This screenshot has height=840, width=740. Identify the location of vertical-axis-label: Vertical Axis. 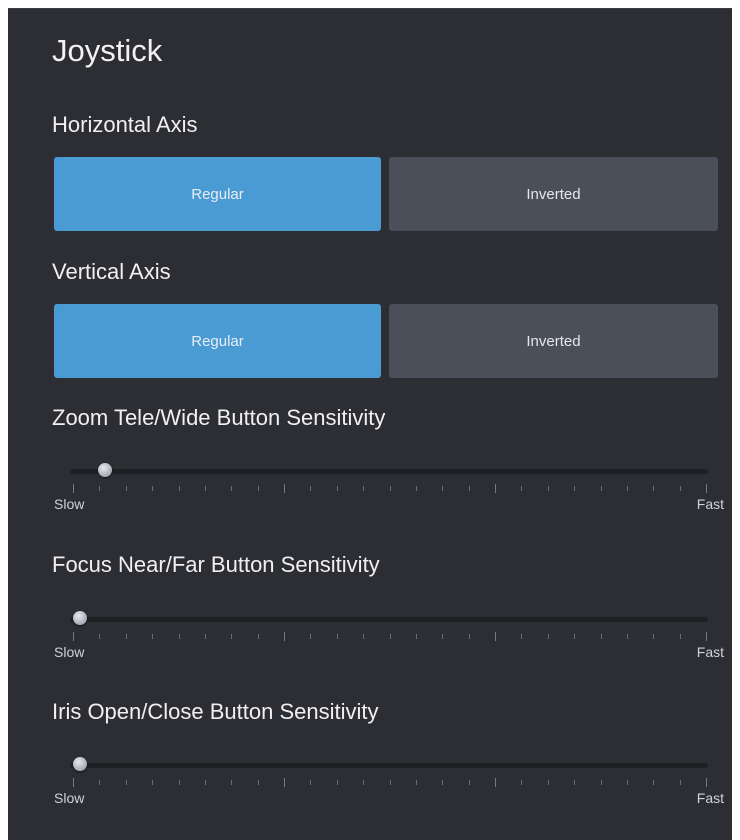
(111, 271).